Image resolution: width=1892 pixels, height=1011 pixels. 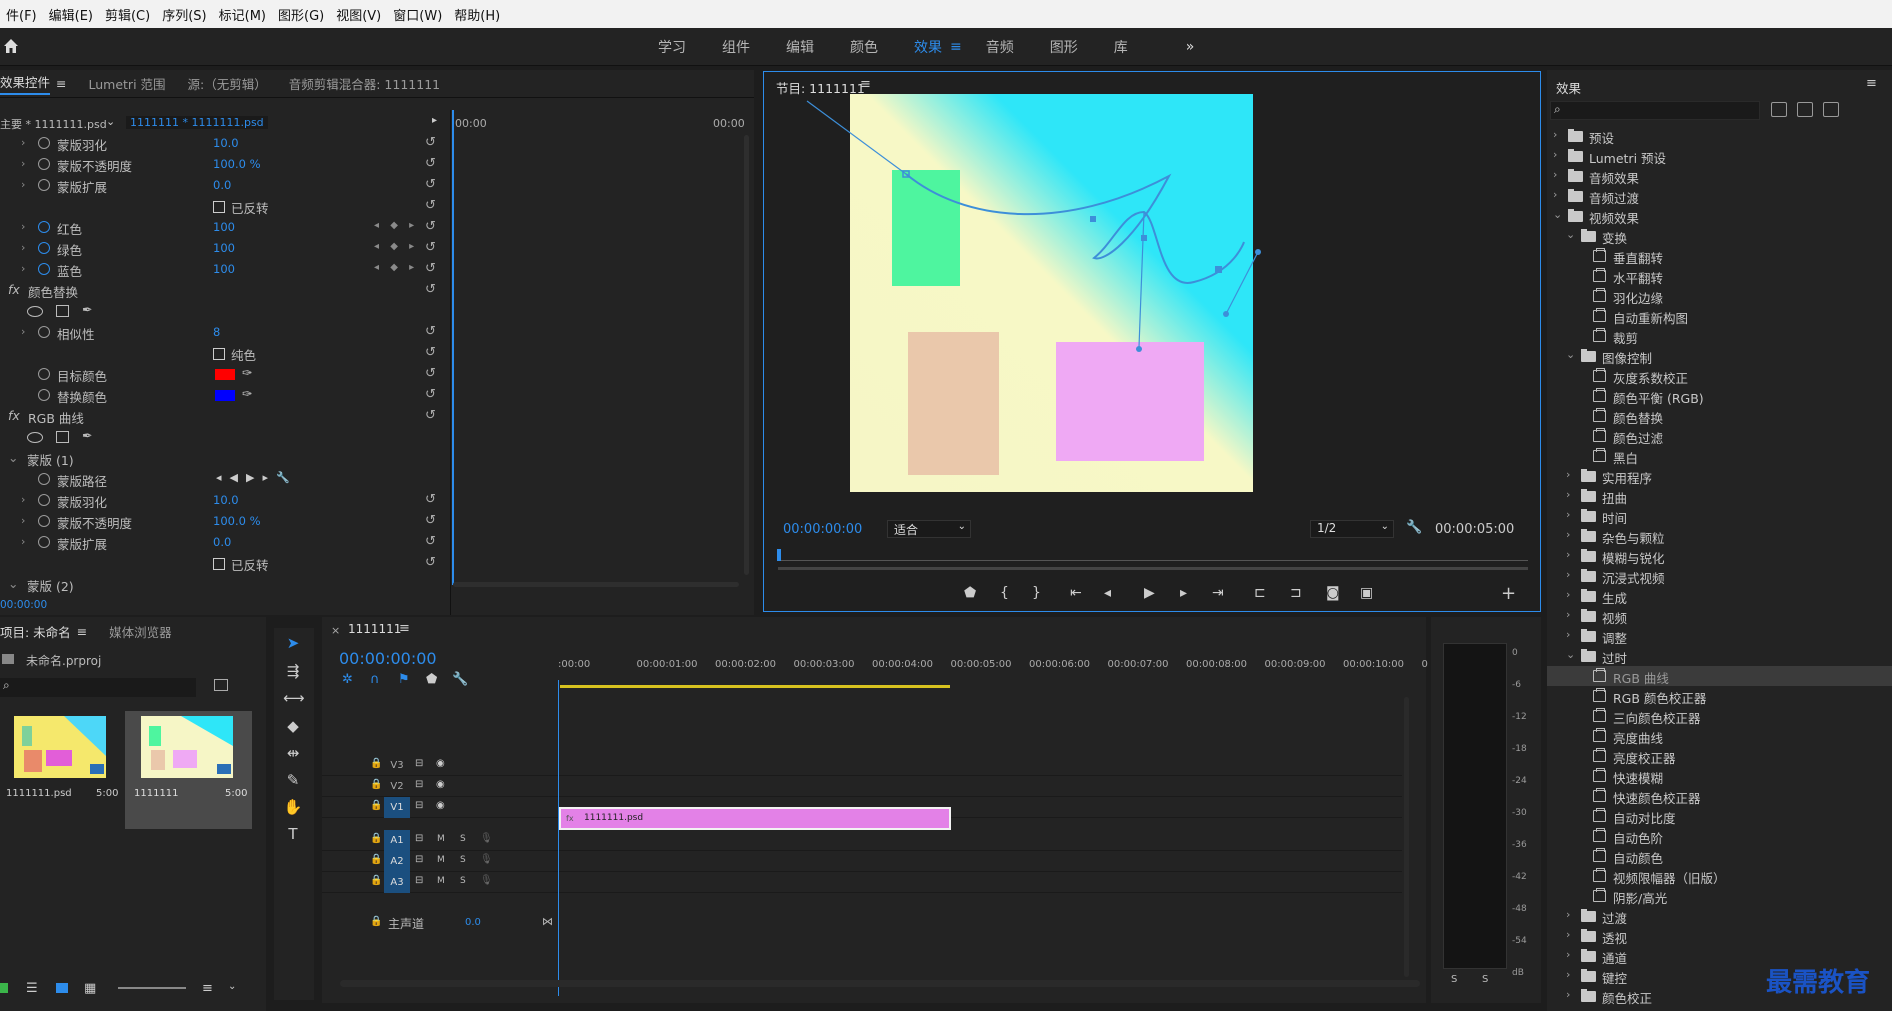 What do you see at coordinates (486, 838) in the screenshot?
I see `mic-icon: 🎙` at bounding box center [486, 838].